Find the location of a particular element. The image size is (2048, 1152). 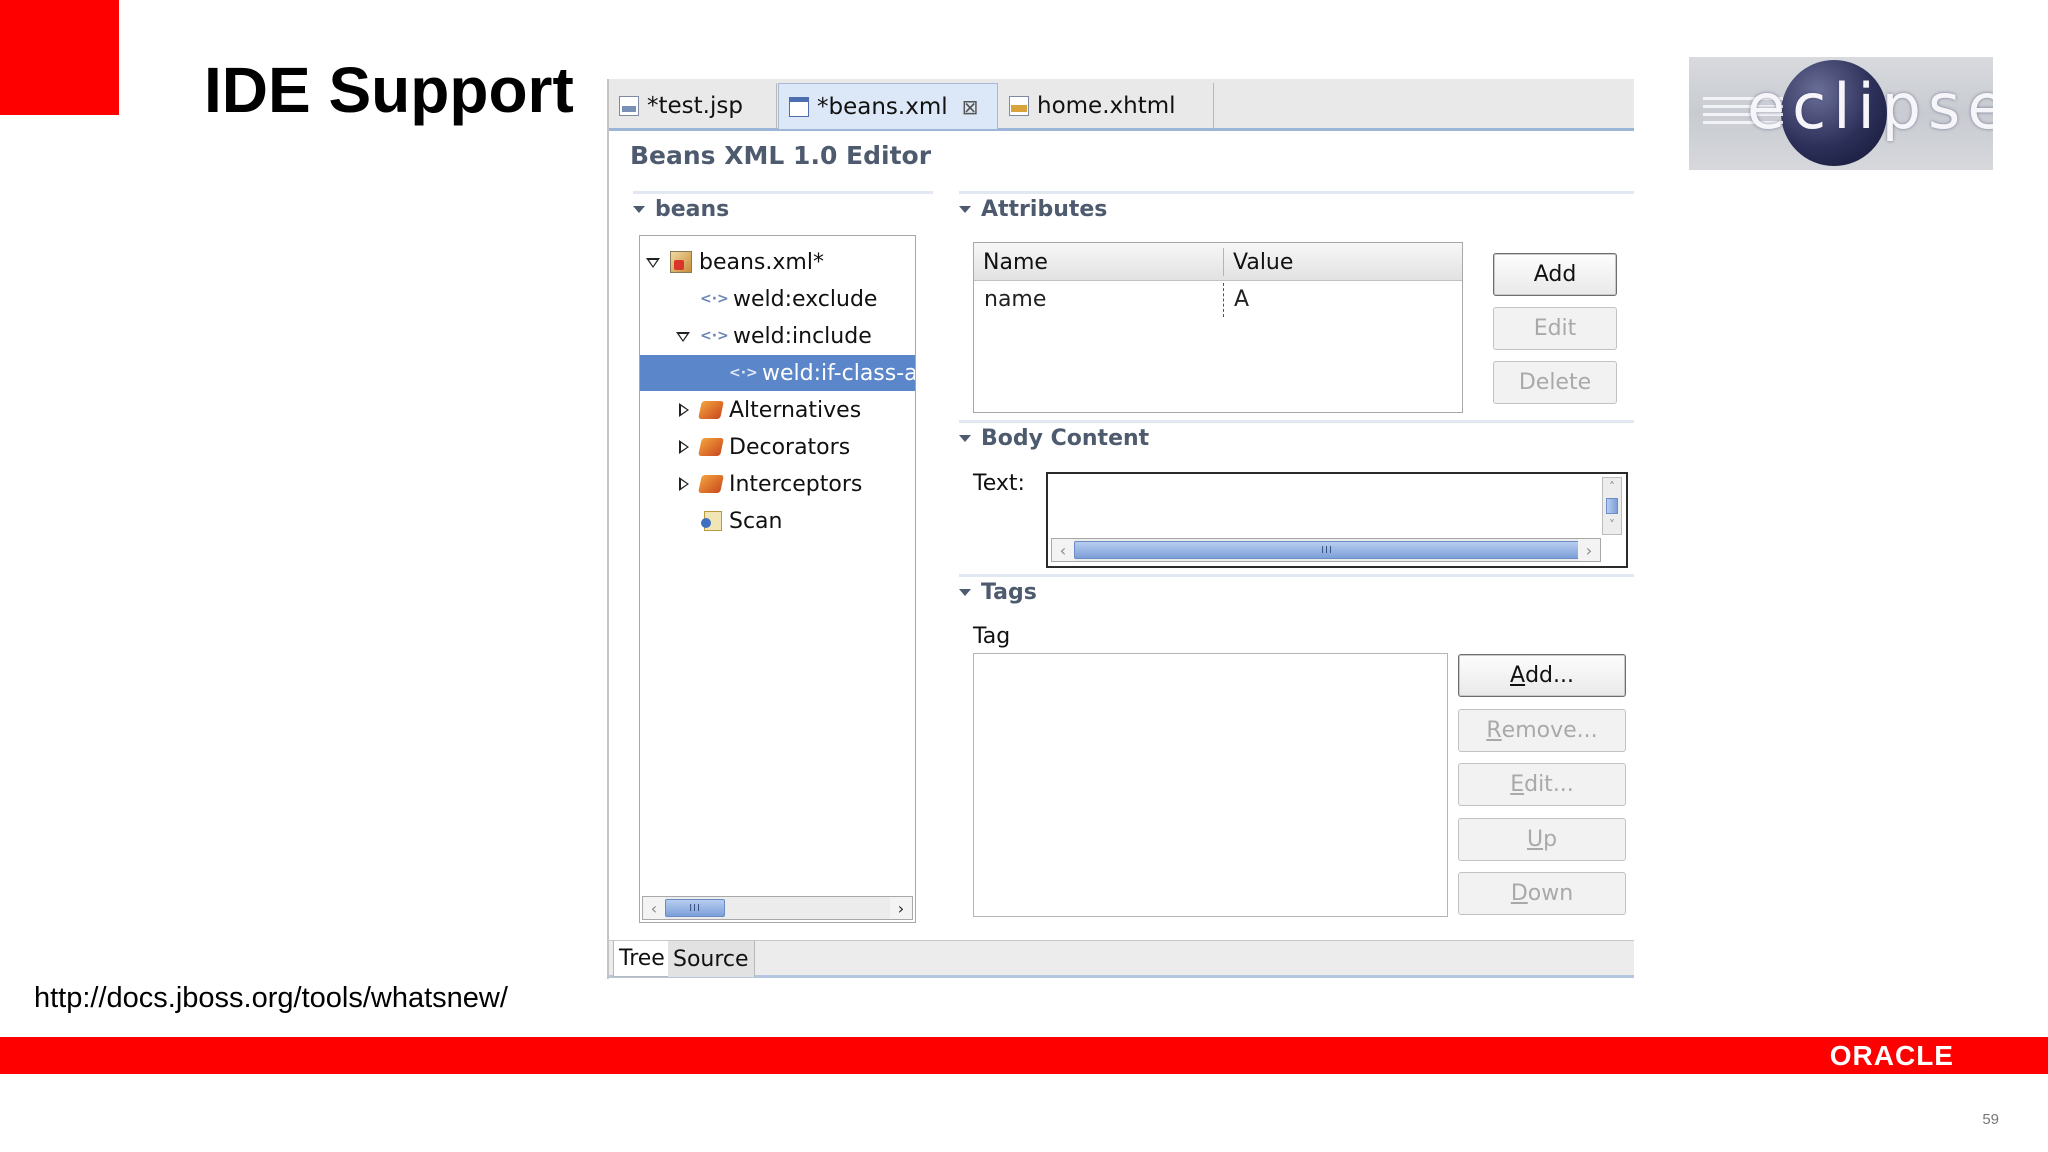

tree-item-label: Alternatives is located at coordinates (795, 410).